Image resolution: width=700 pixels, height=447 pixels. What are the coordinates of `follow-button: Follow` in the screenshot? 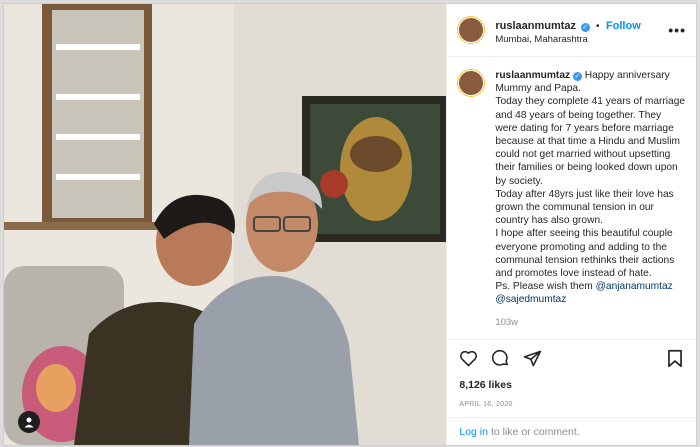 It's located at (623, 26).